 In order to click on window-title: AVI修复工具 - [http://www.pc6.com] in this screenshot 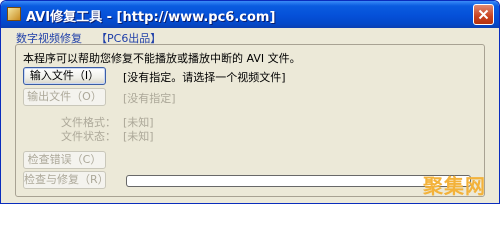, I will do `click(151, 17)`.